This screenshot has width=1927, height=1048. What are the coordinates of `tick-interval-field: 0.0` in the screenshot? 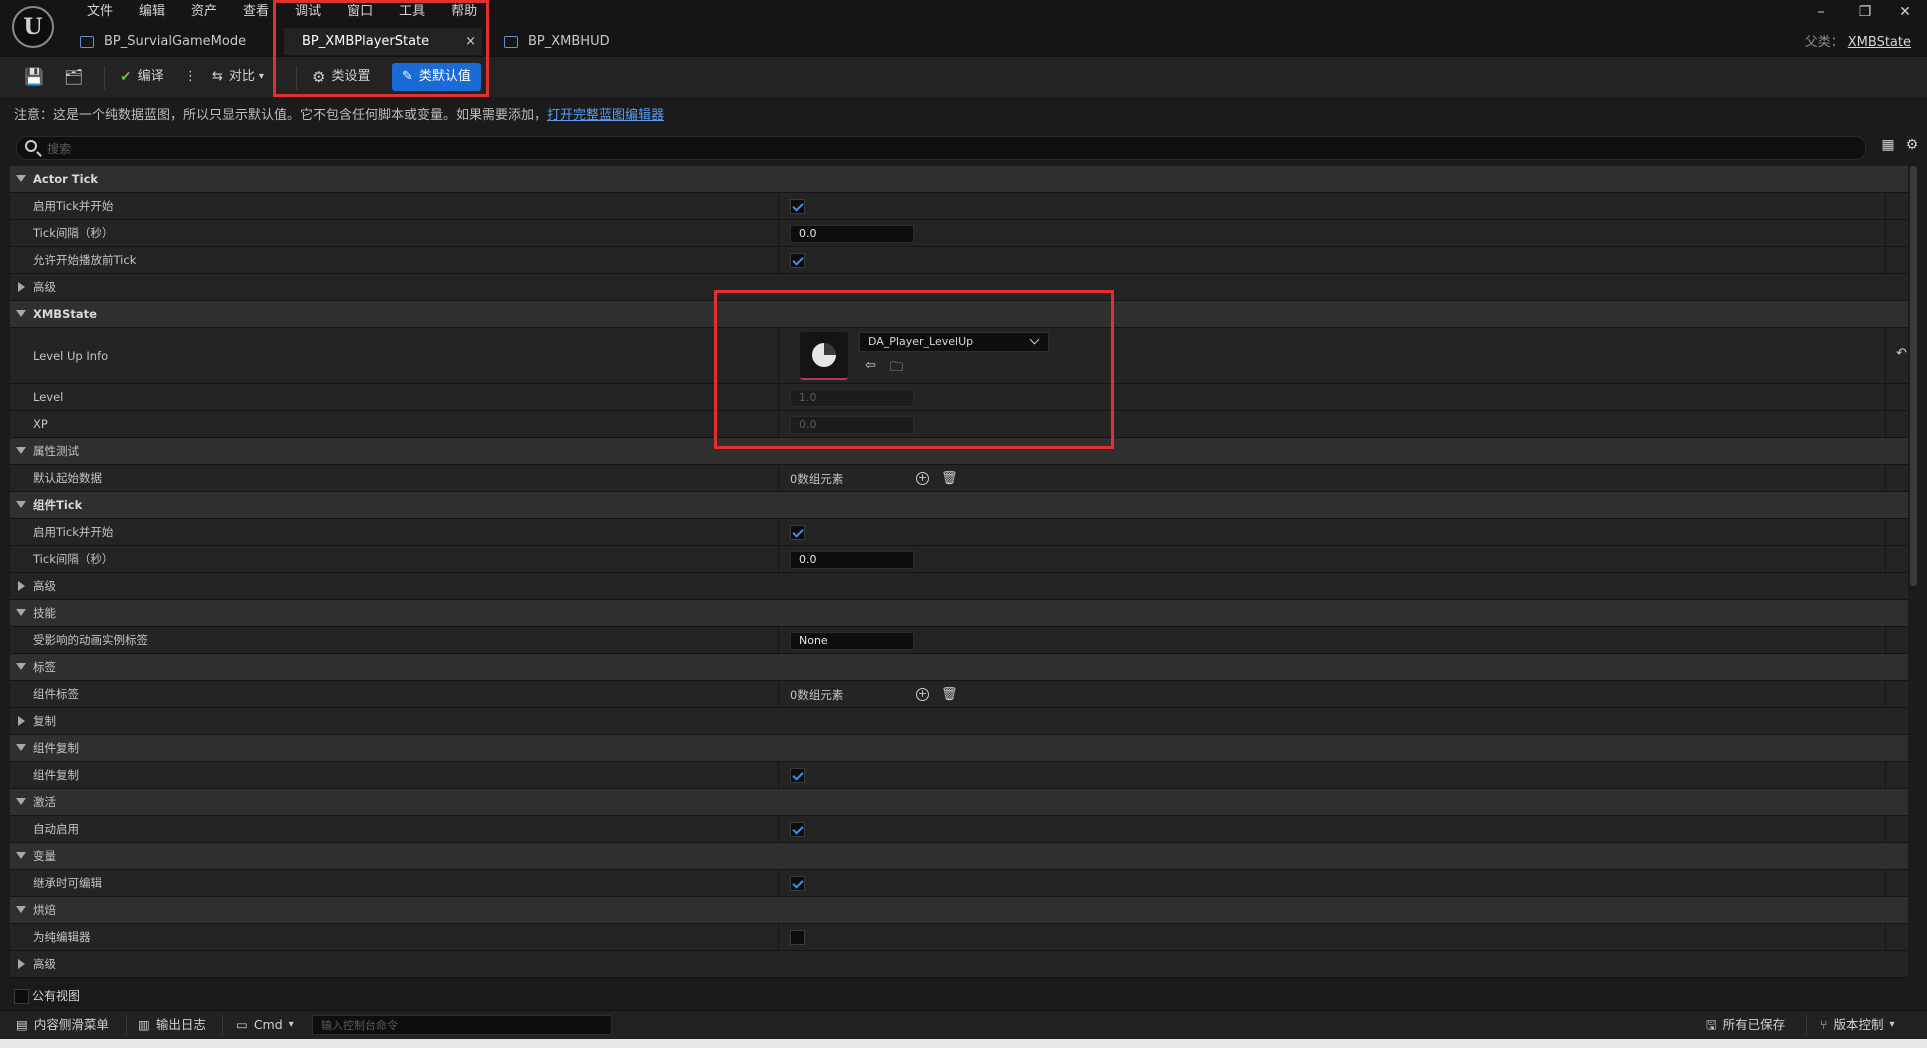 It's located at (852, 233).